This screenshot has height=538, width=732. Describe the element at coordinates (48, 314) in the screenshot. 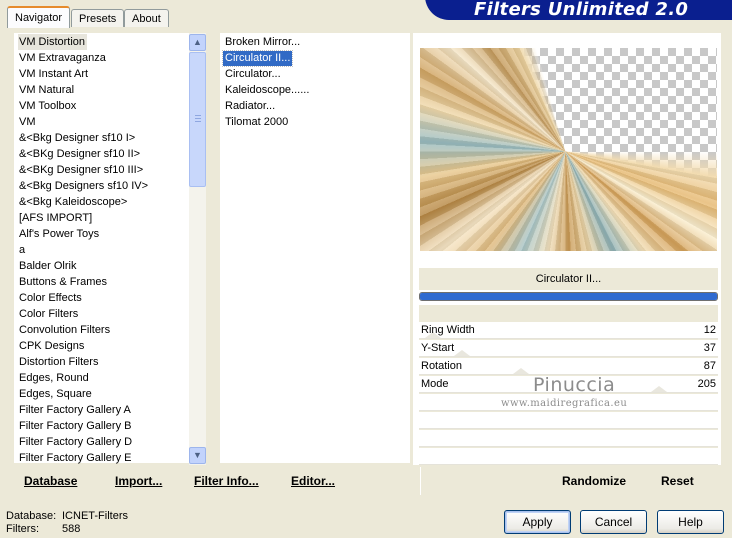

I see `category-item: Color Filters` at that location.